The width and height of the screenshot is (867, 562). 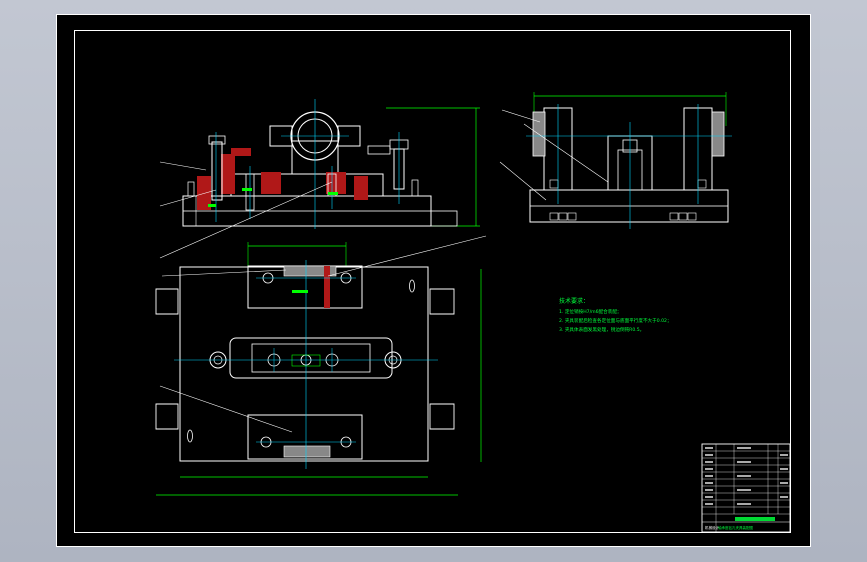 What do you see at coordinates (735, 527) in the screenshot?
I see `title-block-drawing-name: 轴承座钻孔夹具装配图` at bounding box center [735, 527].